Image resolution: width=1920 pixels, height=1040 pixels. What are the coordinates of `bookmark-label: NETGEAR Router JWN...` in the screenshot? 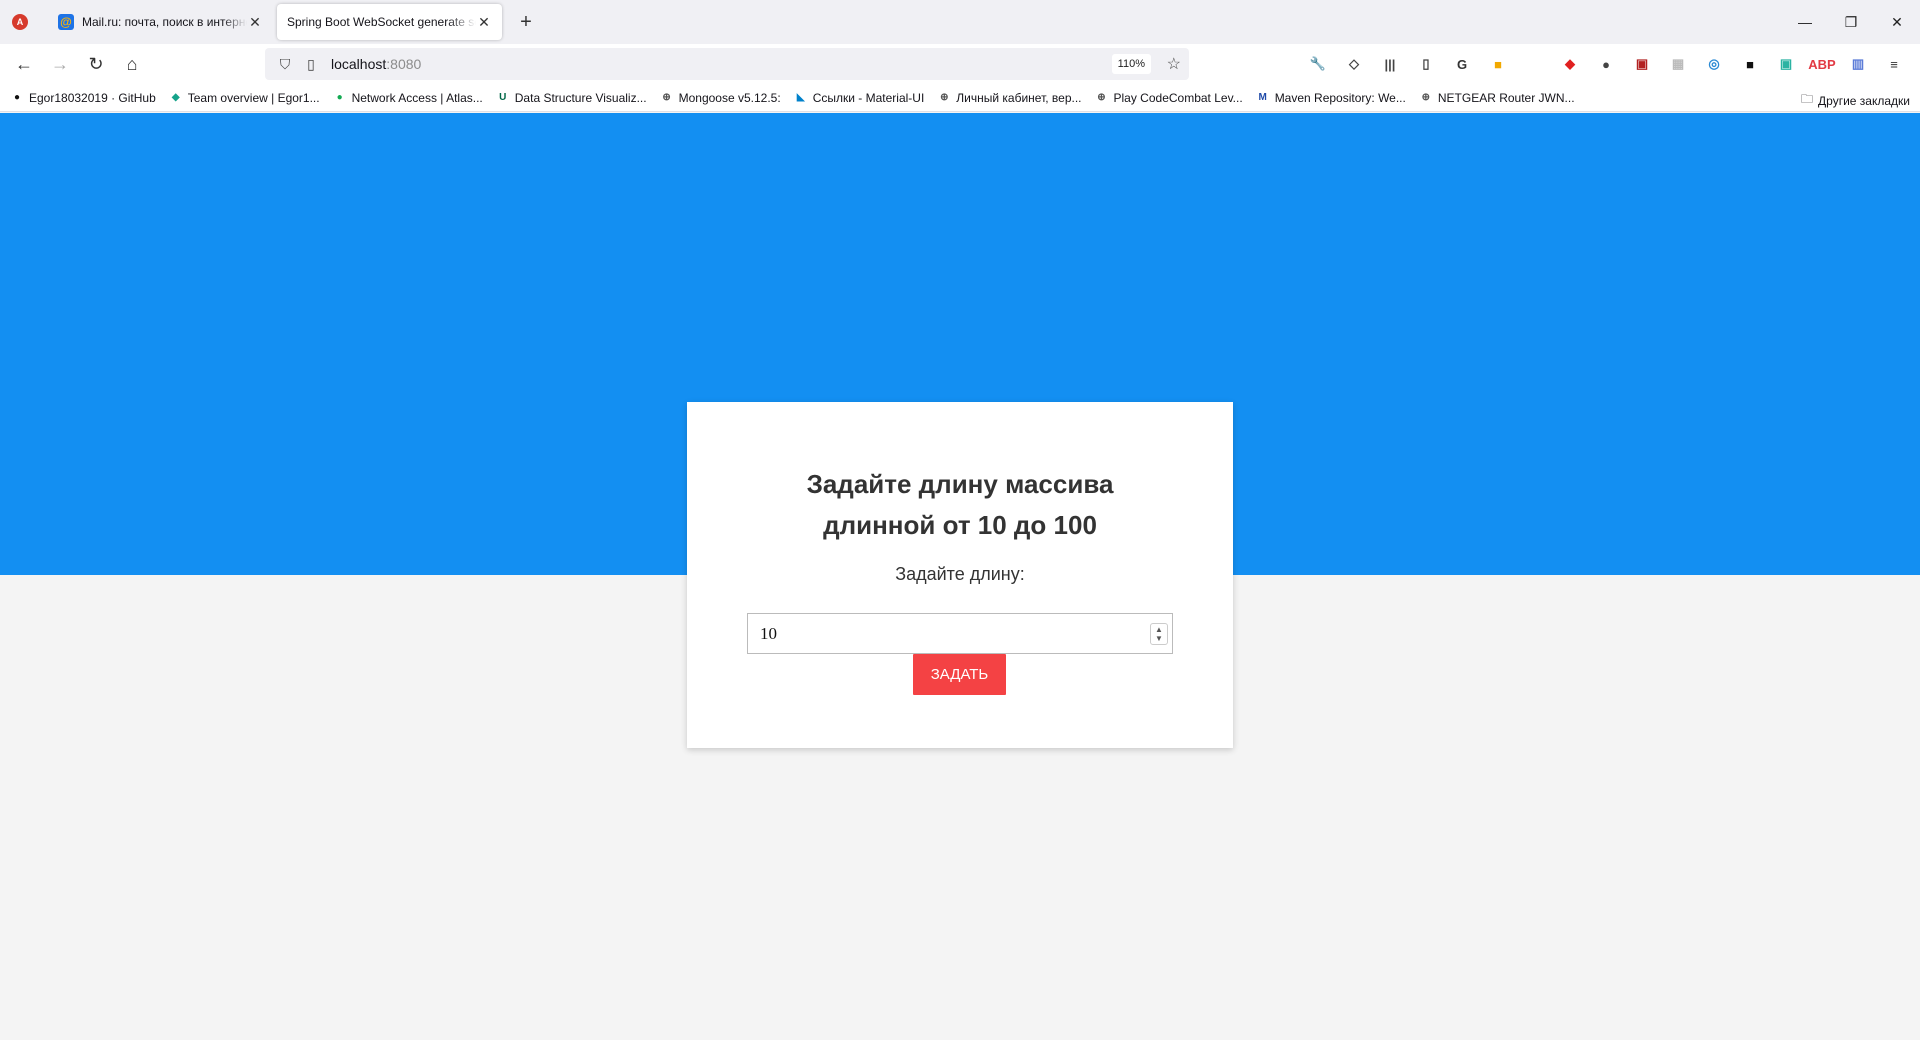 It's located at (1506, 97).